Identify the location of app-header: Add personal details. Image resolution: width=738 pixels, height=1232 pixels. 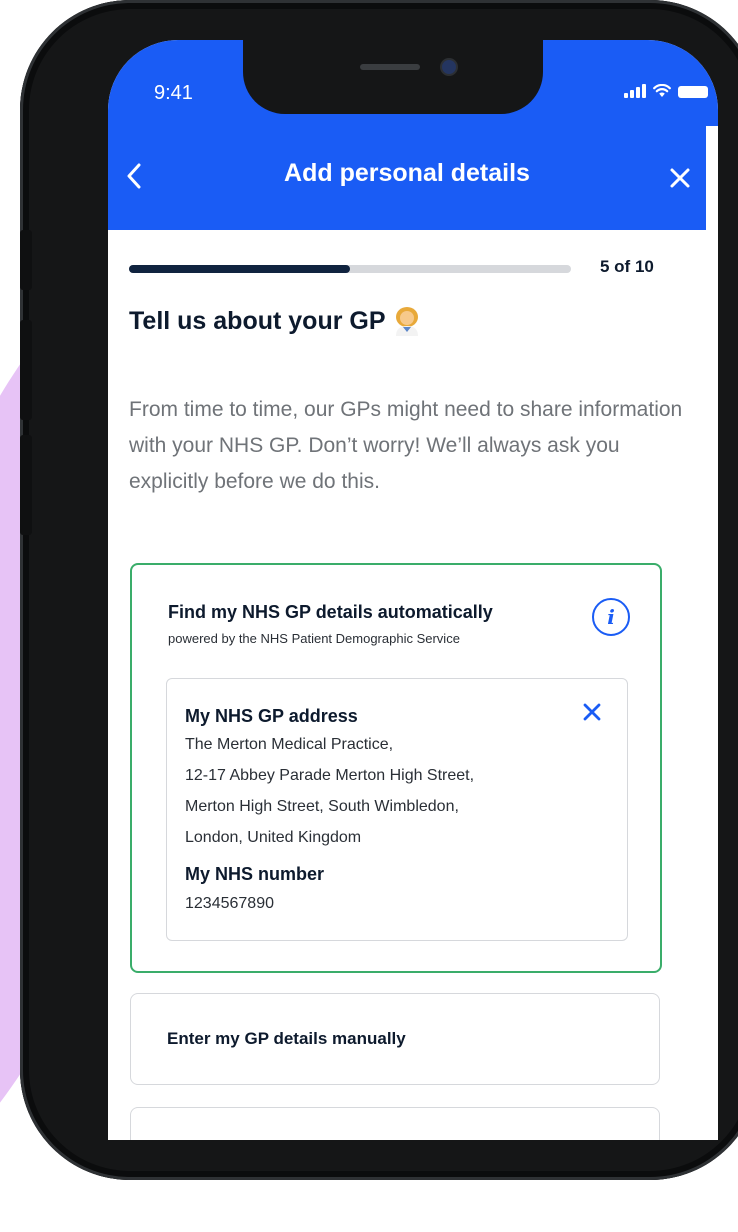
(407, 178).